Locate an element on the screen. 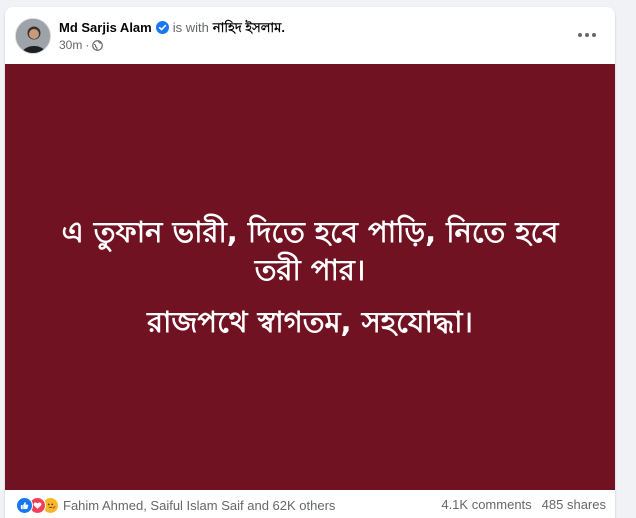  with-text: is with is located at coordinates (190, 27).